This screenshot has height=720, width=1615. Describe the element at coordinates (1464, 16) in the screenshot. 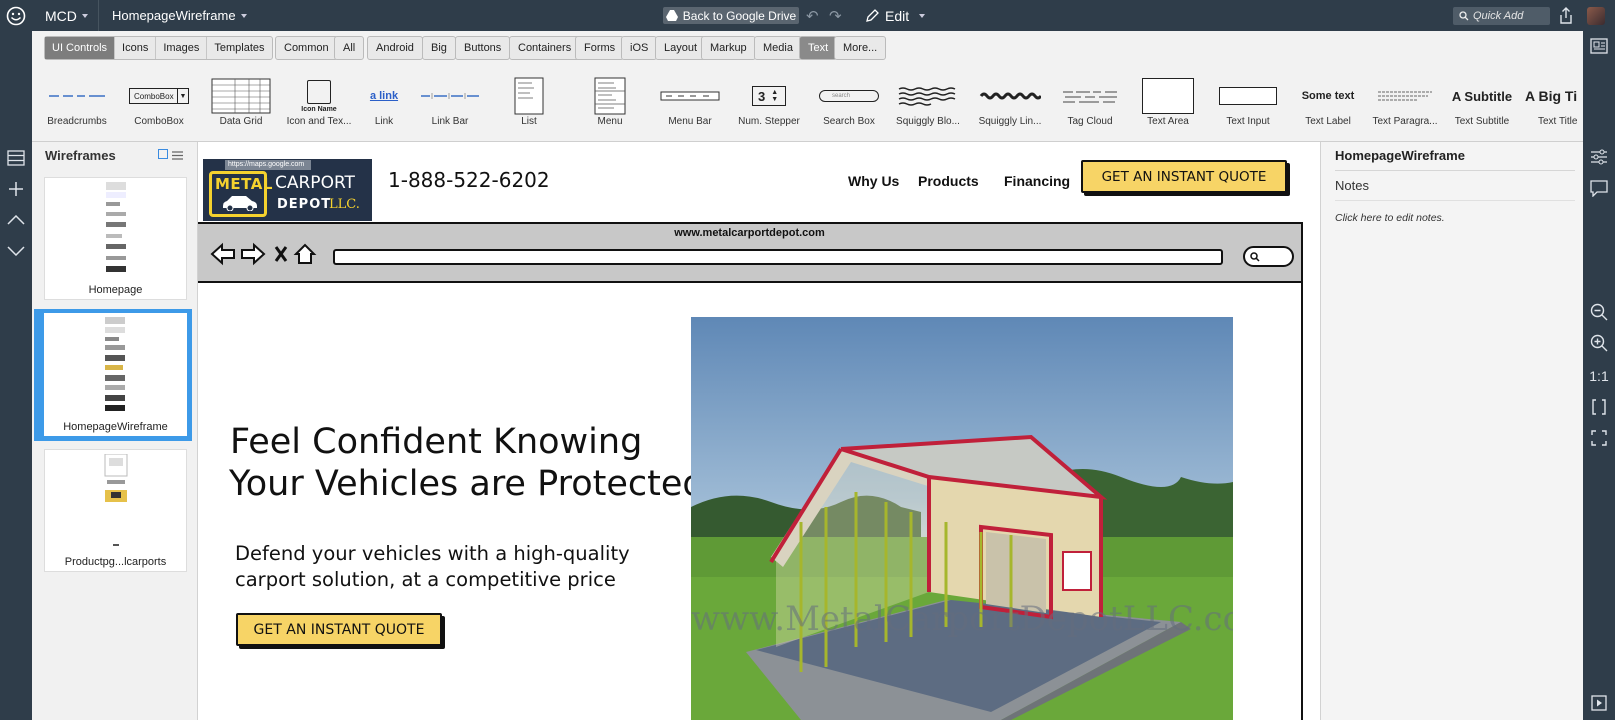

I see `search-icon` at that location.